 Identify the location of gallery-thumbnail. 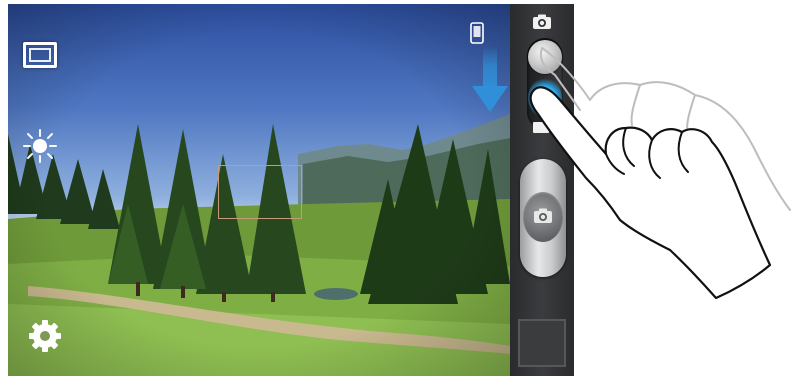
(542, 343).